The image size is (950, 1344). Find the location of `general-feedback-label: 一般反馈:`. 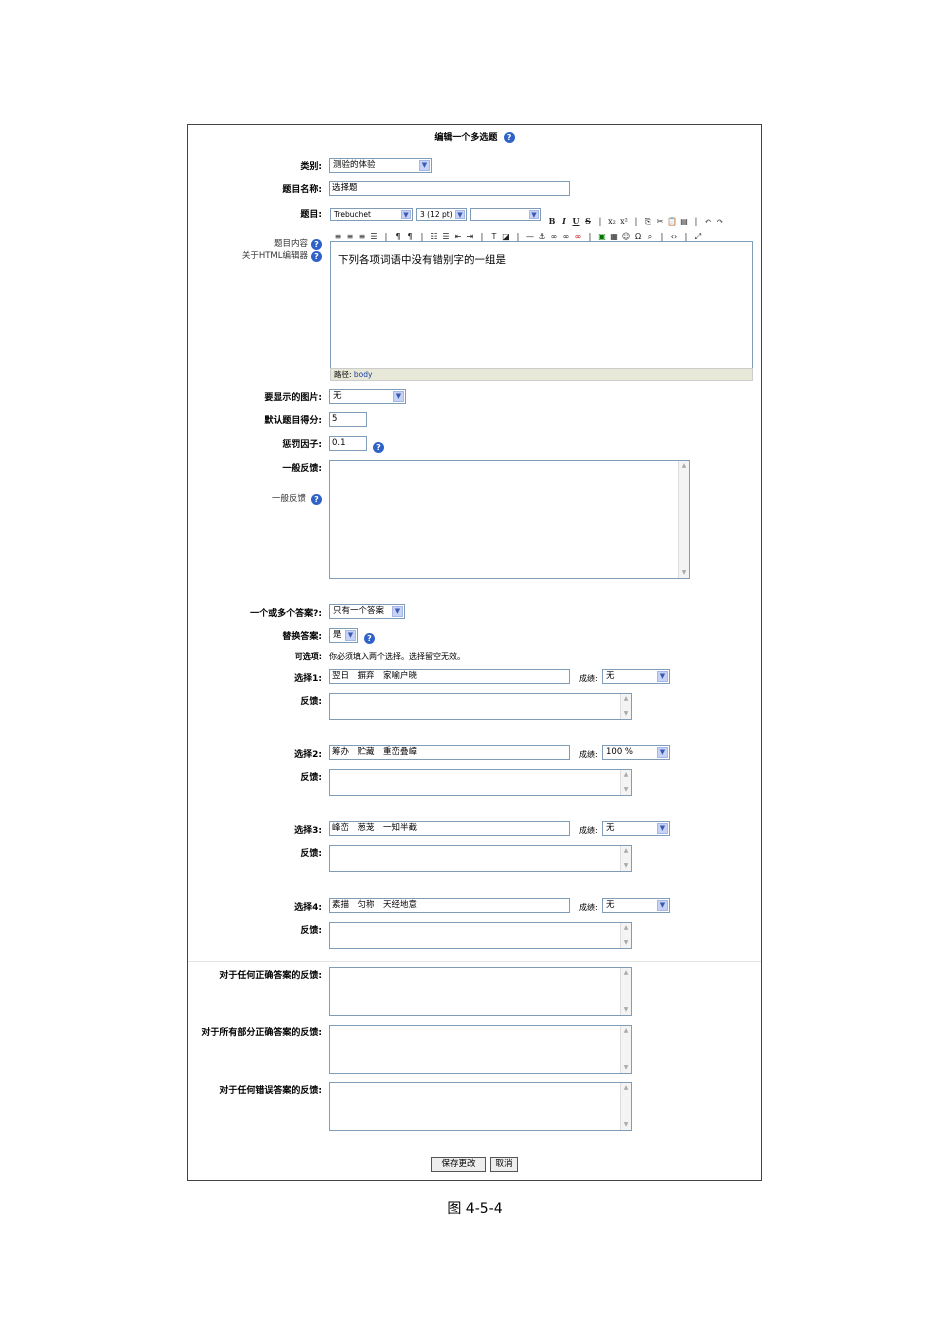

general-feedback-label: 一般反馈: is located at coordinates (302, 469).